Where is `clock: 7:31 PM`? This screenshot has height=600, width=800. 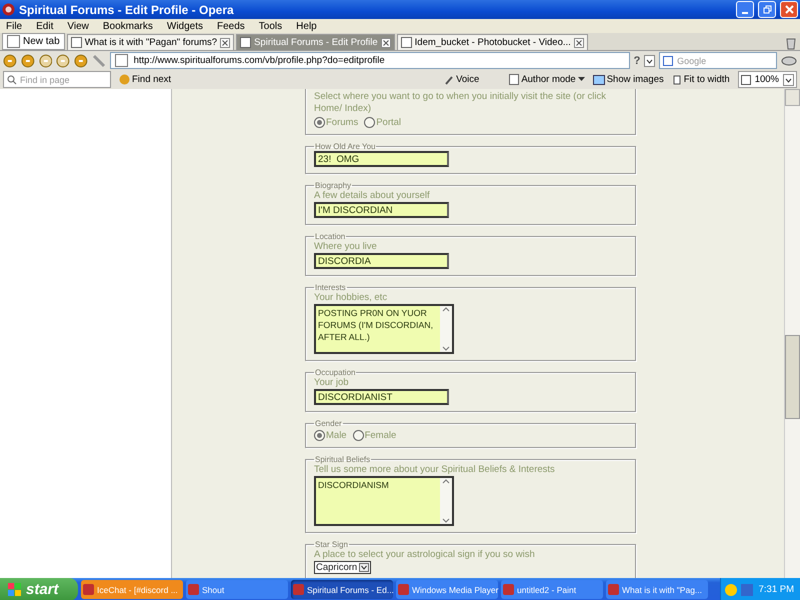
clock: 7:31 PM is located at coordinates (776, 589).